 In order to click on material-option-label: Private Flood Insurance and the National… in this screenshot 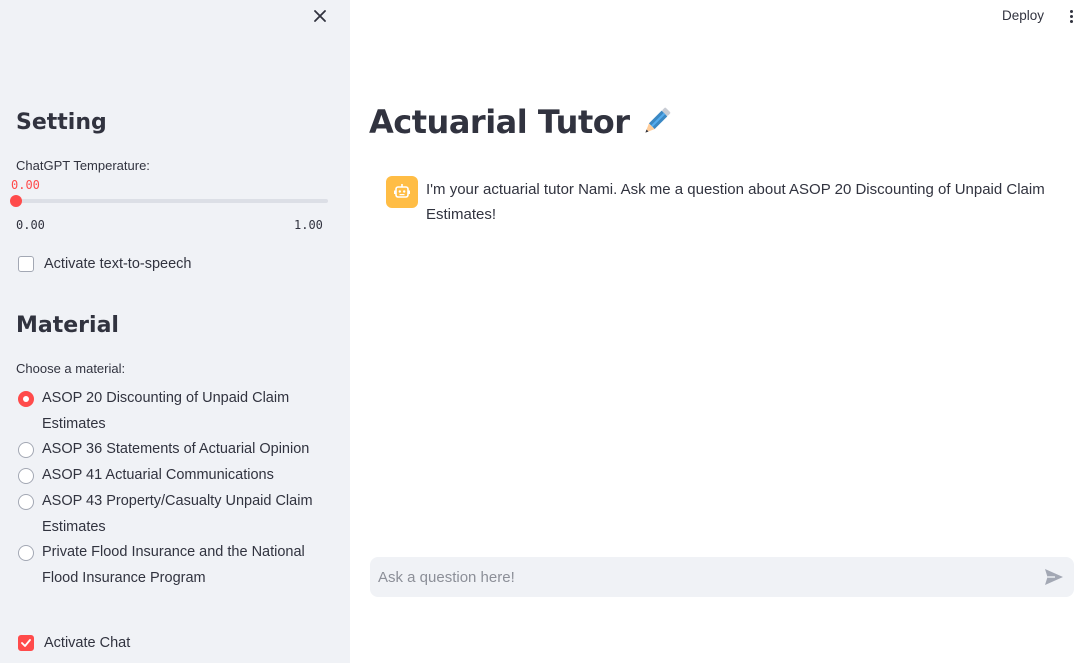, I will do `click(173, 565)`.